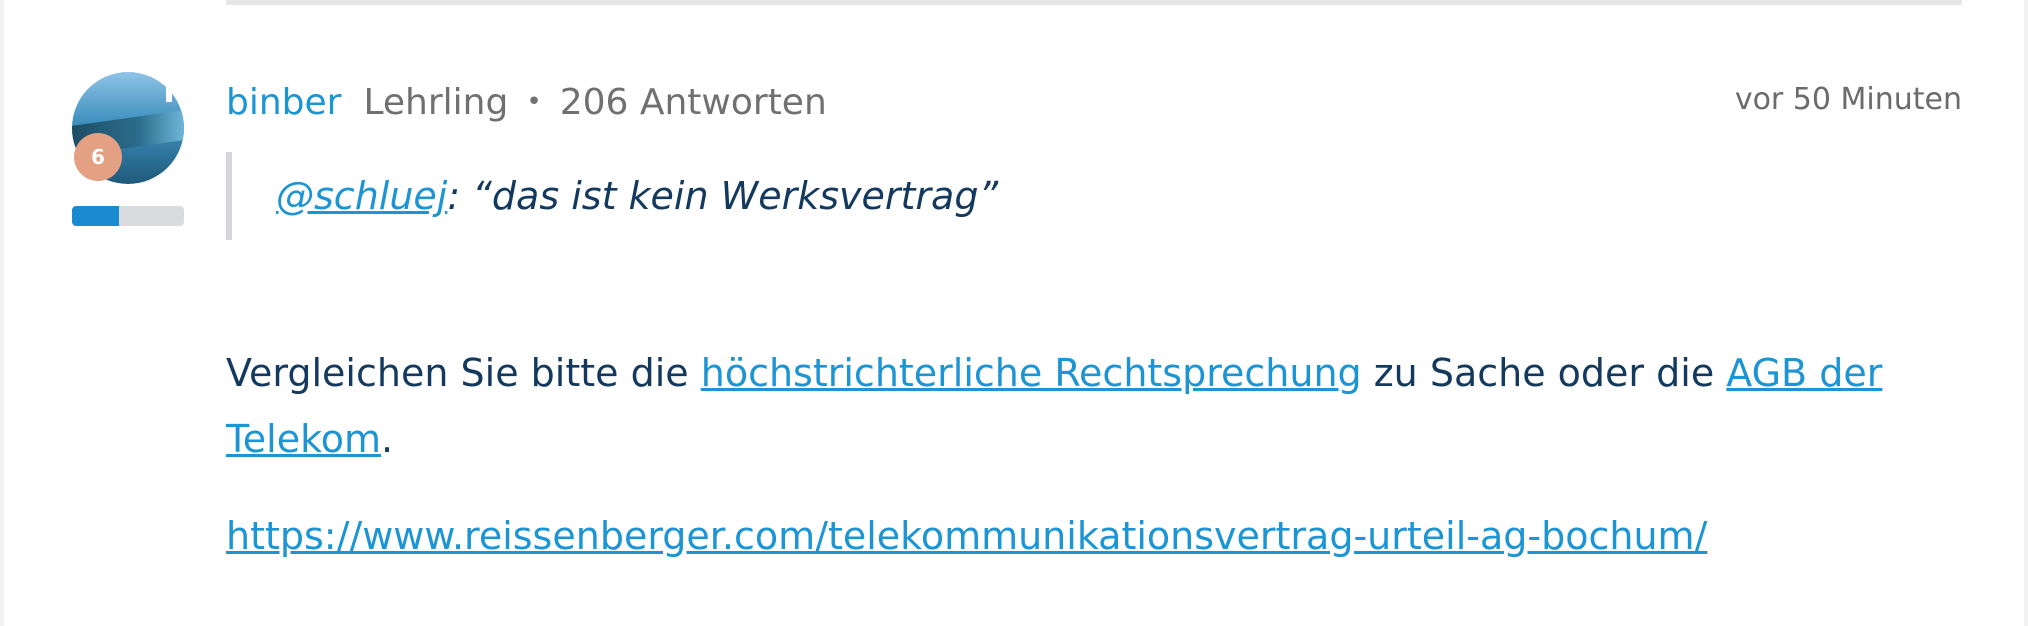 This screenshot has height=626, width=2028. I want to click on link-rechtsprechung: höchstrichterliche Rechtsprechung, so click(1031, 373).